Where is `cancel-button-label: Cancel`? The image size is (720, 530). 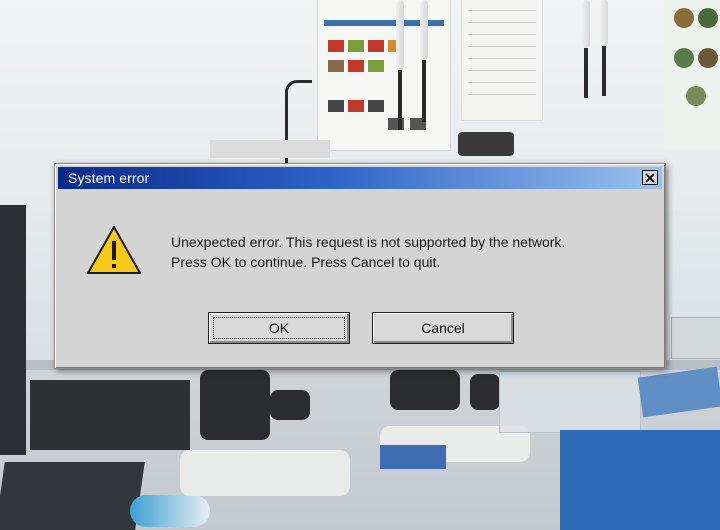
cancel-button-label: Cancel is located at coordinates (443, 328).